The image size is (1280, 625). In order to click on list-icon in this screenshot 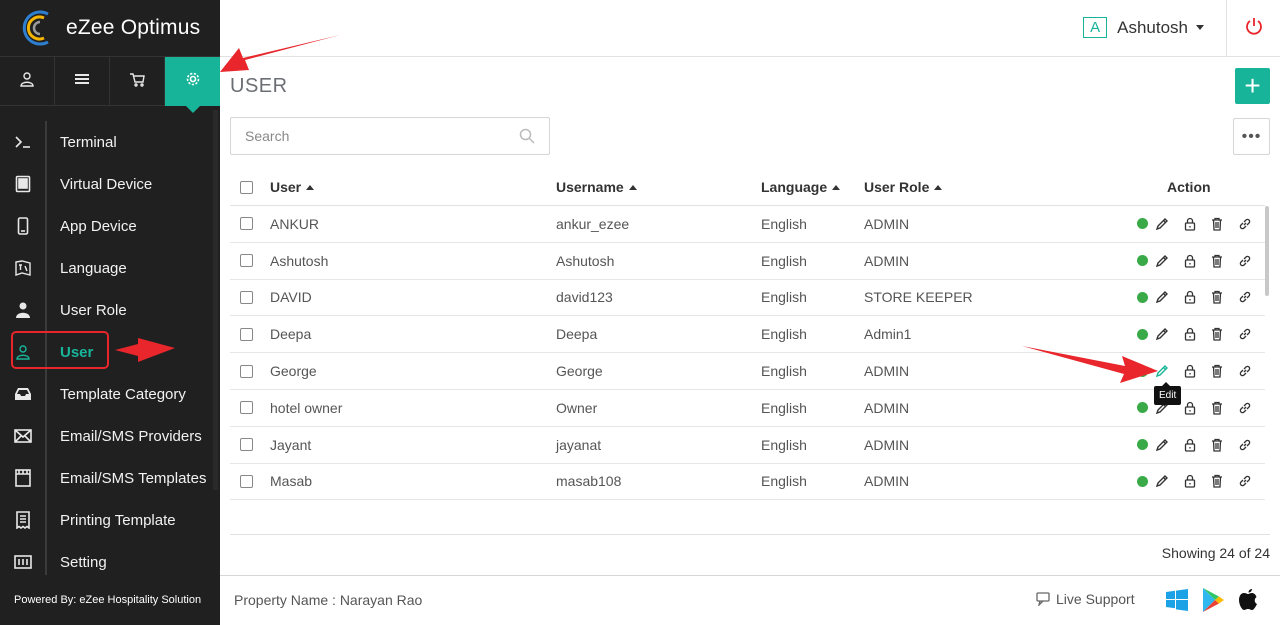, I will do `click(82, 81)`.